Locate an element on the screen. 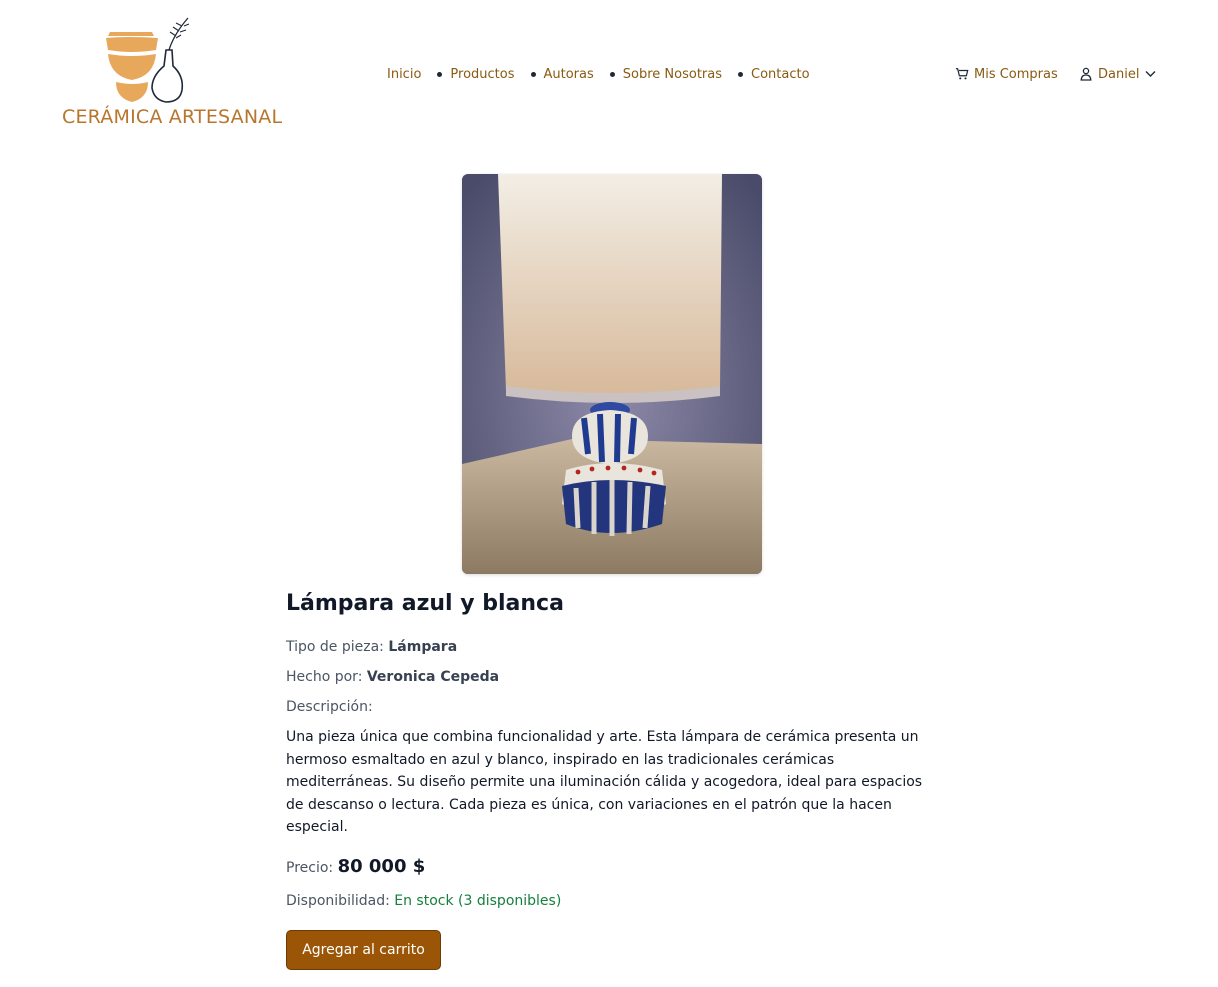  product-maker-label: Hecho por: is located at coordinates (324, 677).